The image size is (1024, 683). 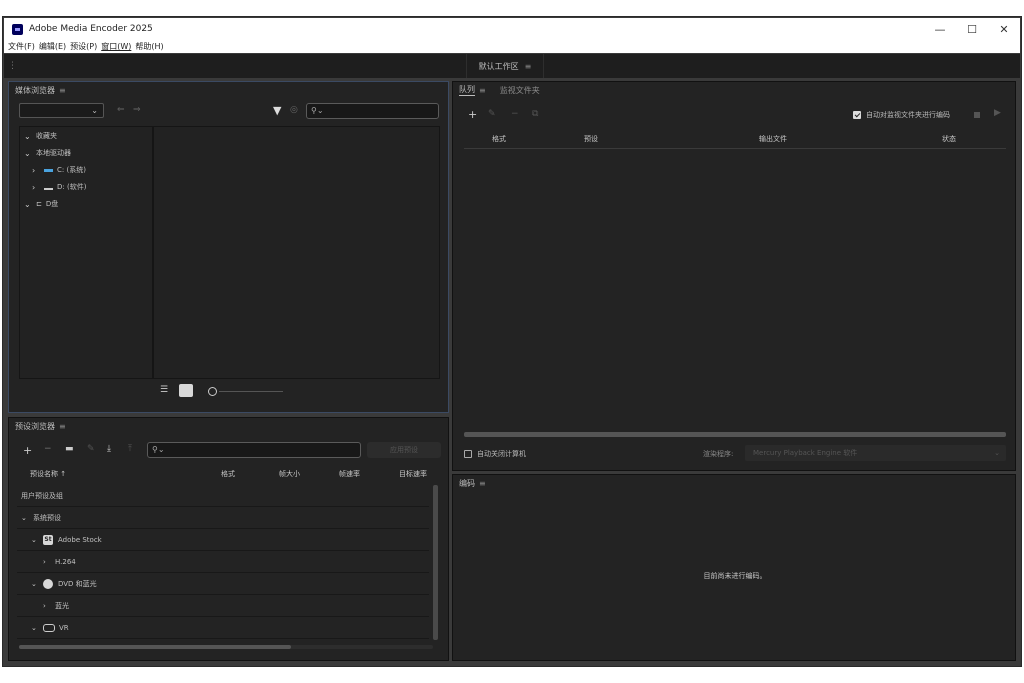 I want to click on media-search-input: ⚲⌄, so click(x=372, y=111).